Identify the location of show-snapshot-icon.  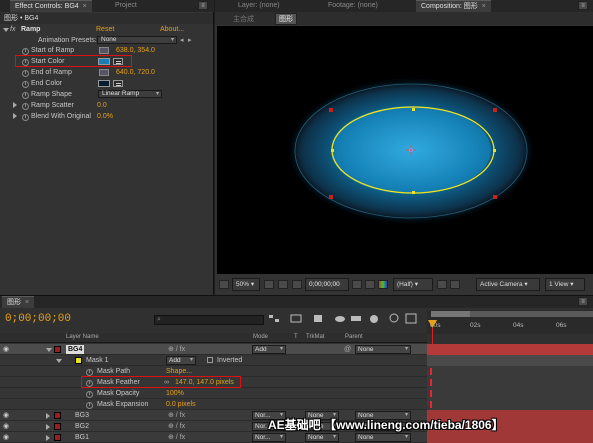
(370, 284).